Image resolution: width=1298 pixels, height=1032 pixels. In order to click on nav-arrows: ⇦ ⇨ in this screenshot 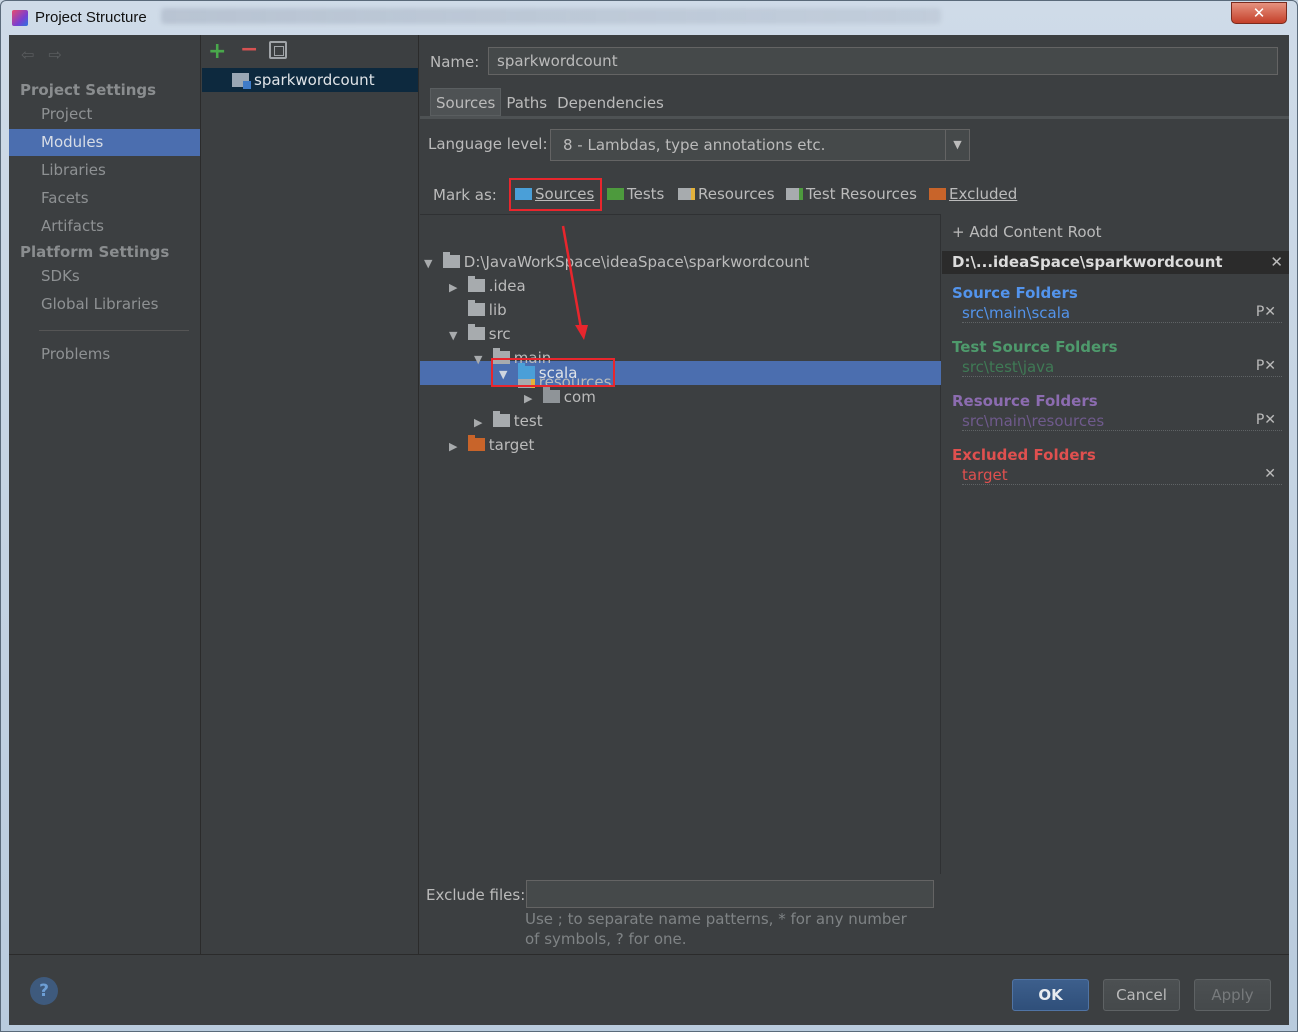, I will do `click(48, 54)`.